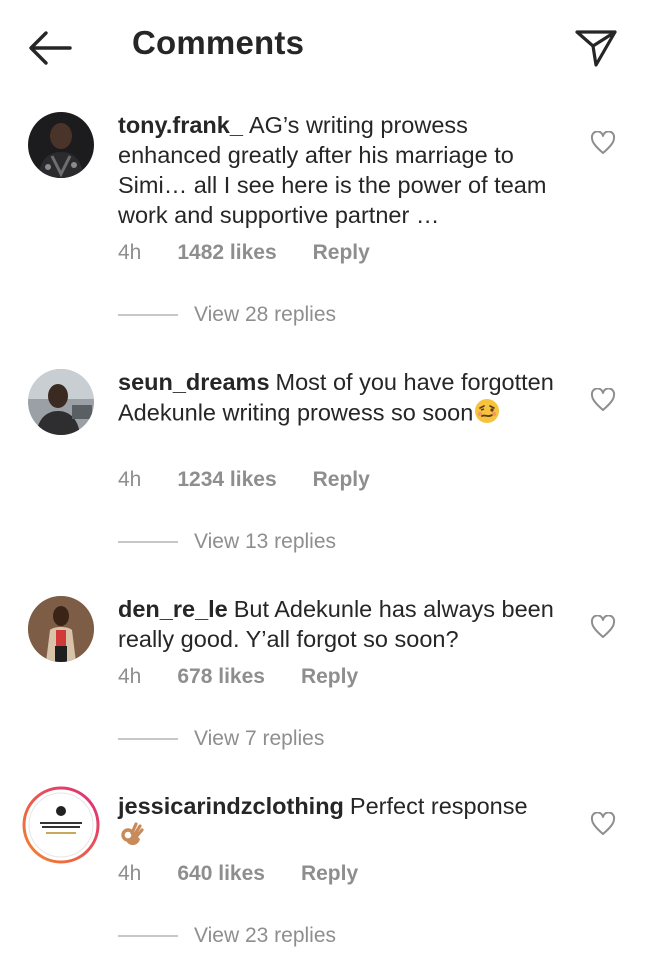 The image size is (654, 966). What do you see at coordinates (194, 382) in the screenshot?
I see `comment-username: seun_dreams` at bounding box center [194, 382].